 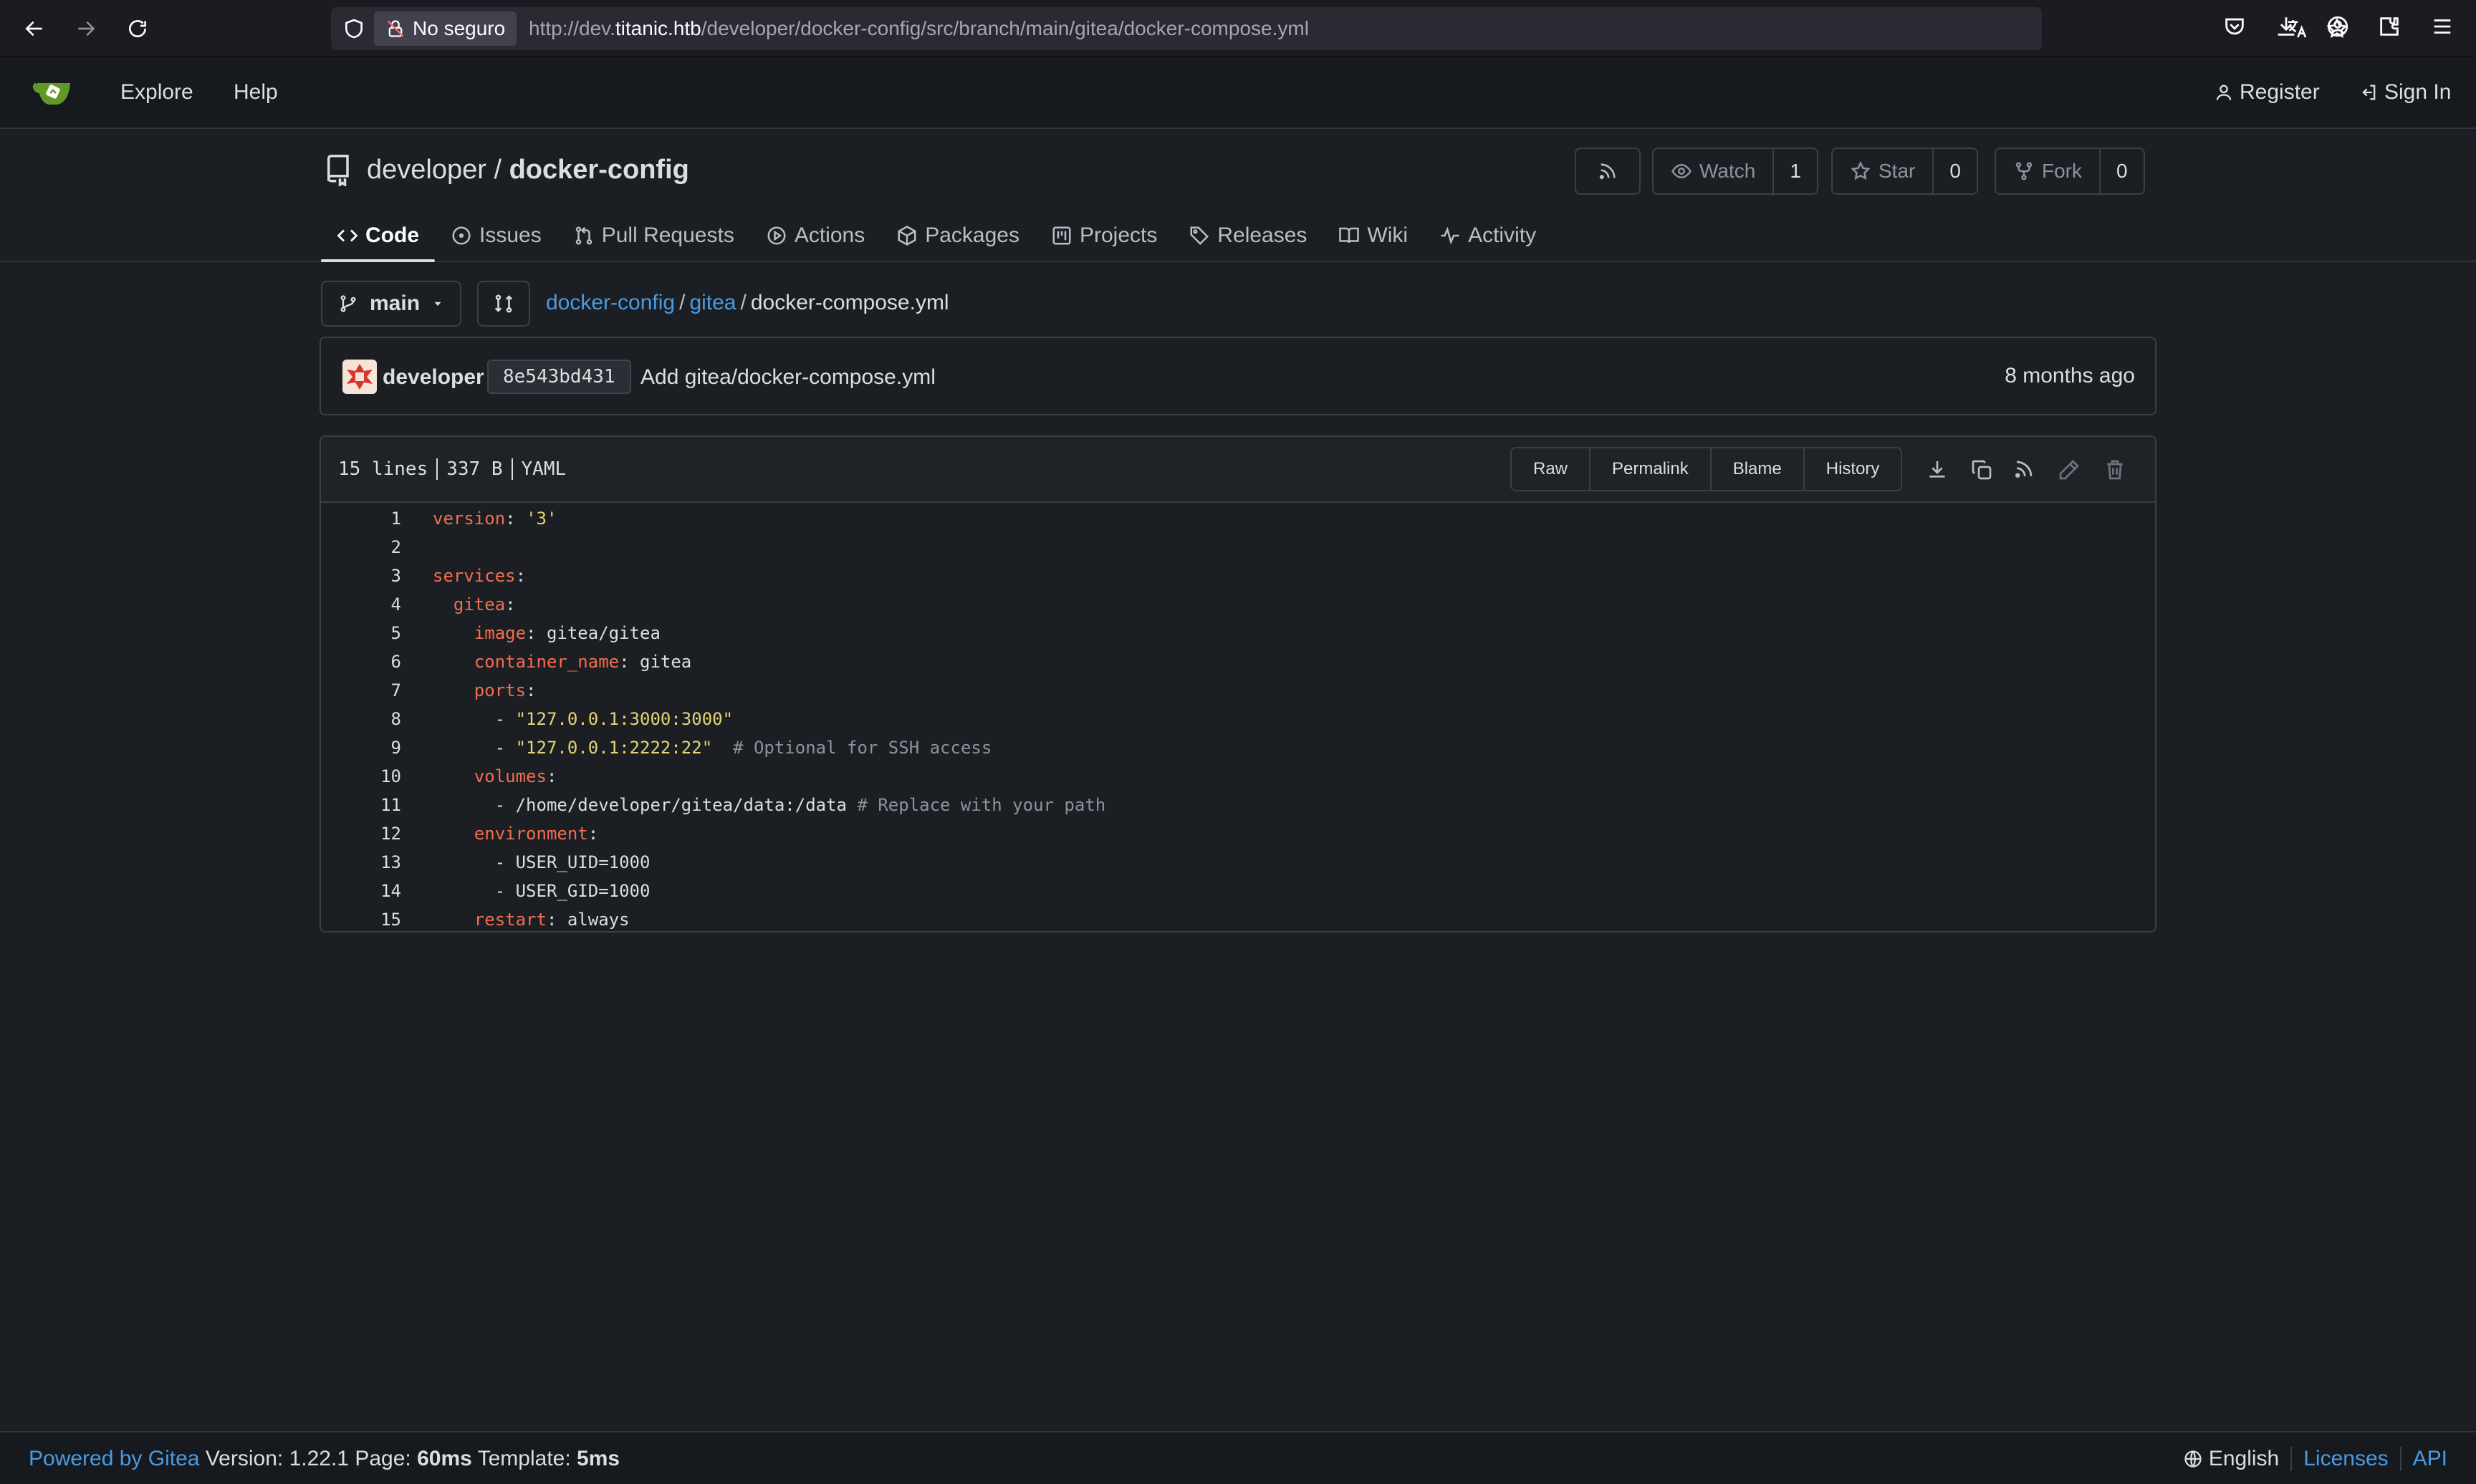 I want to click on help-link: Help, so click(x=256, y=92).